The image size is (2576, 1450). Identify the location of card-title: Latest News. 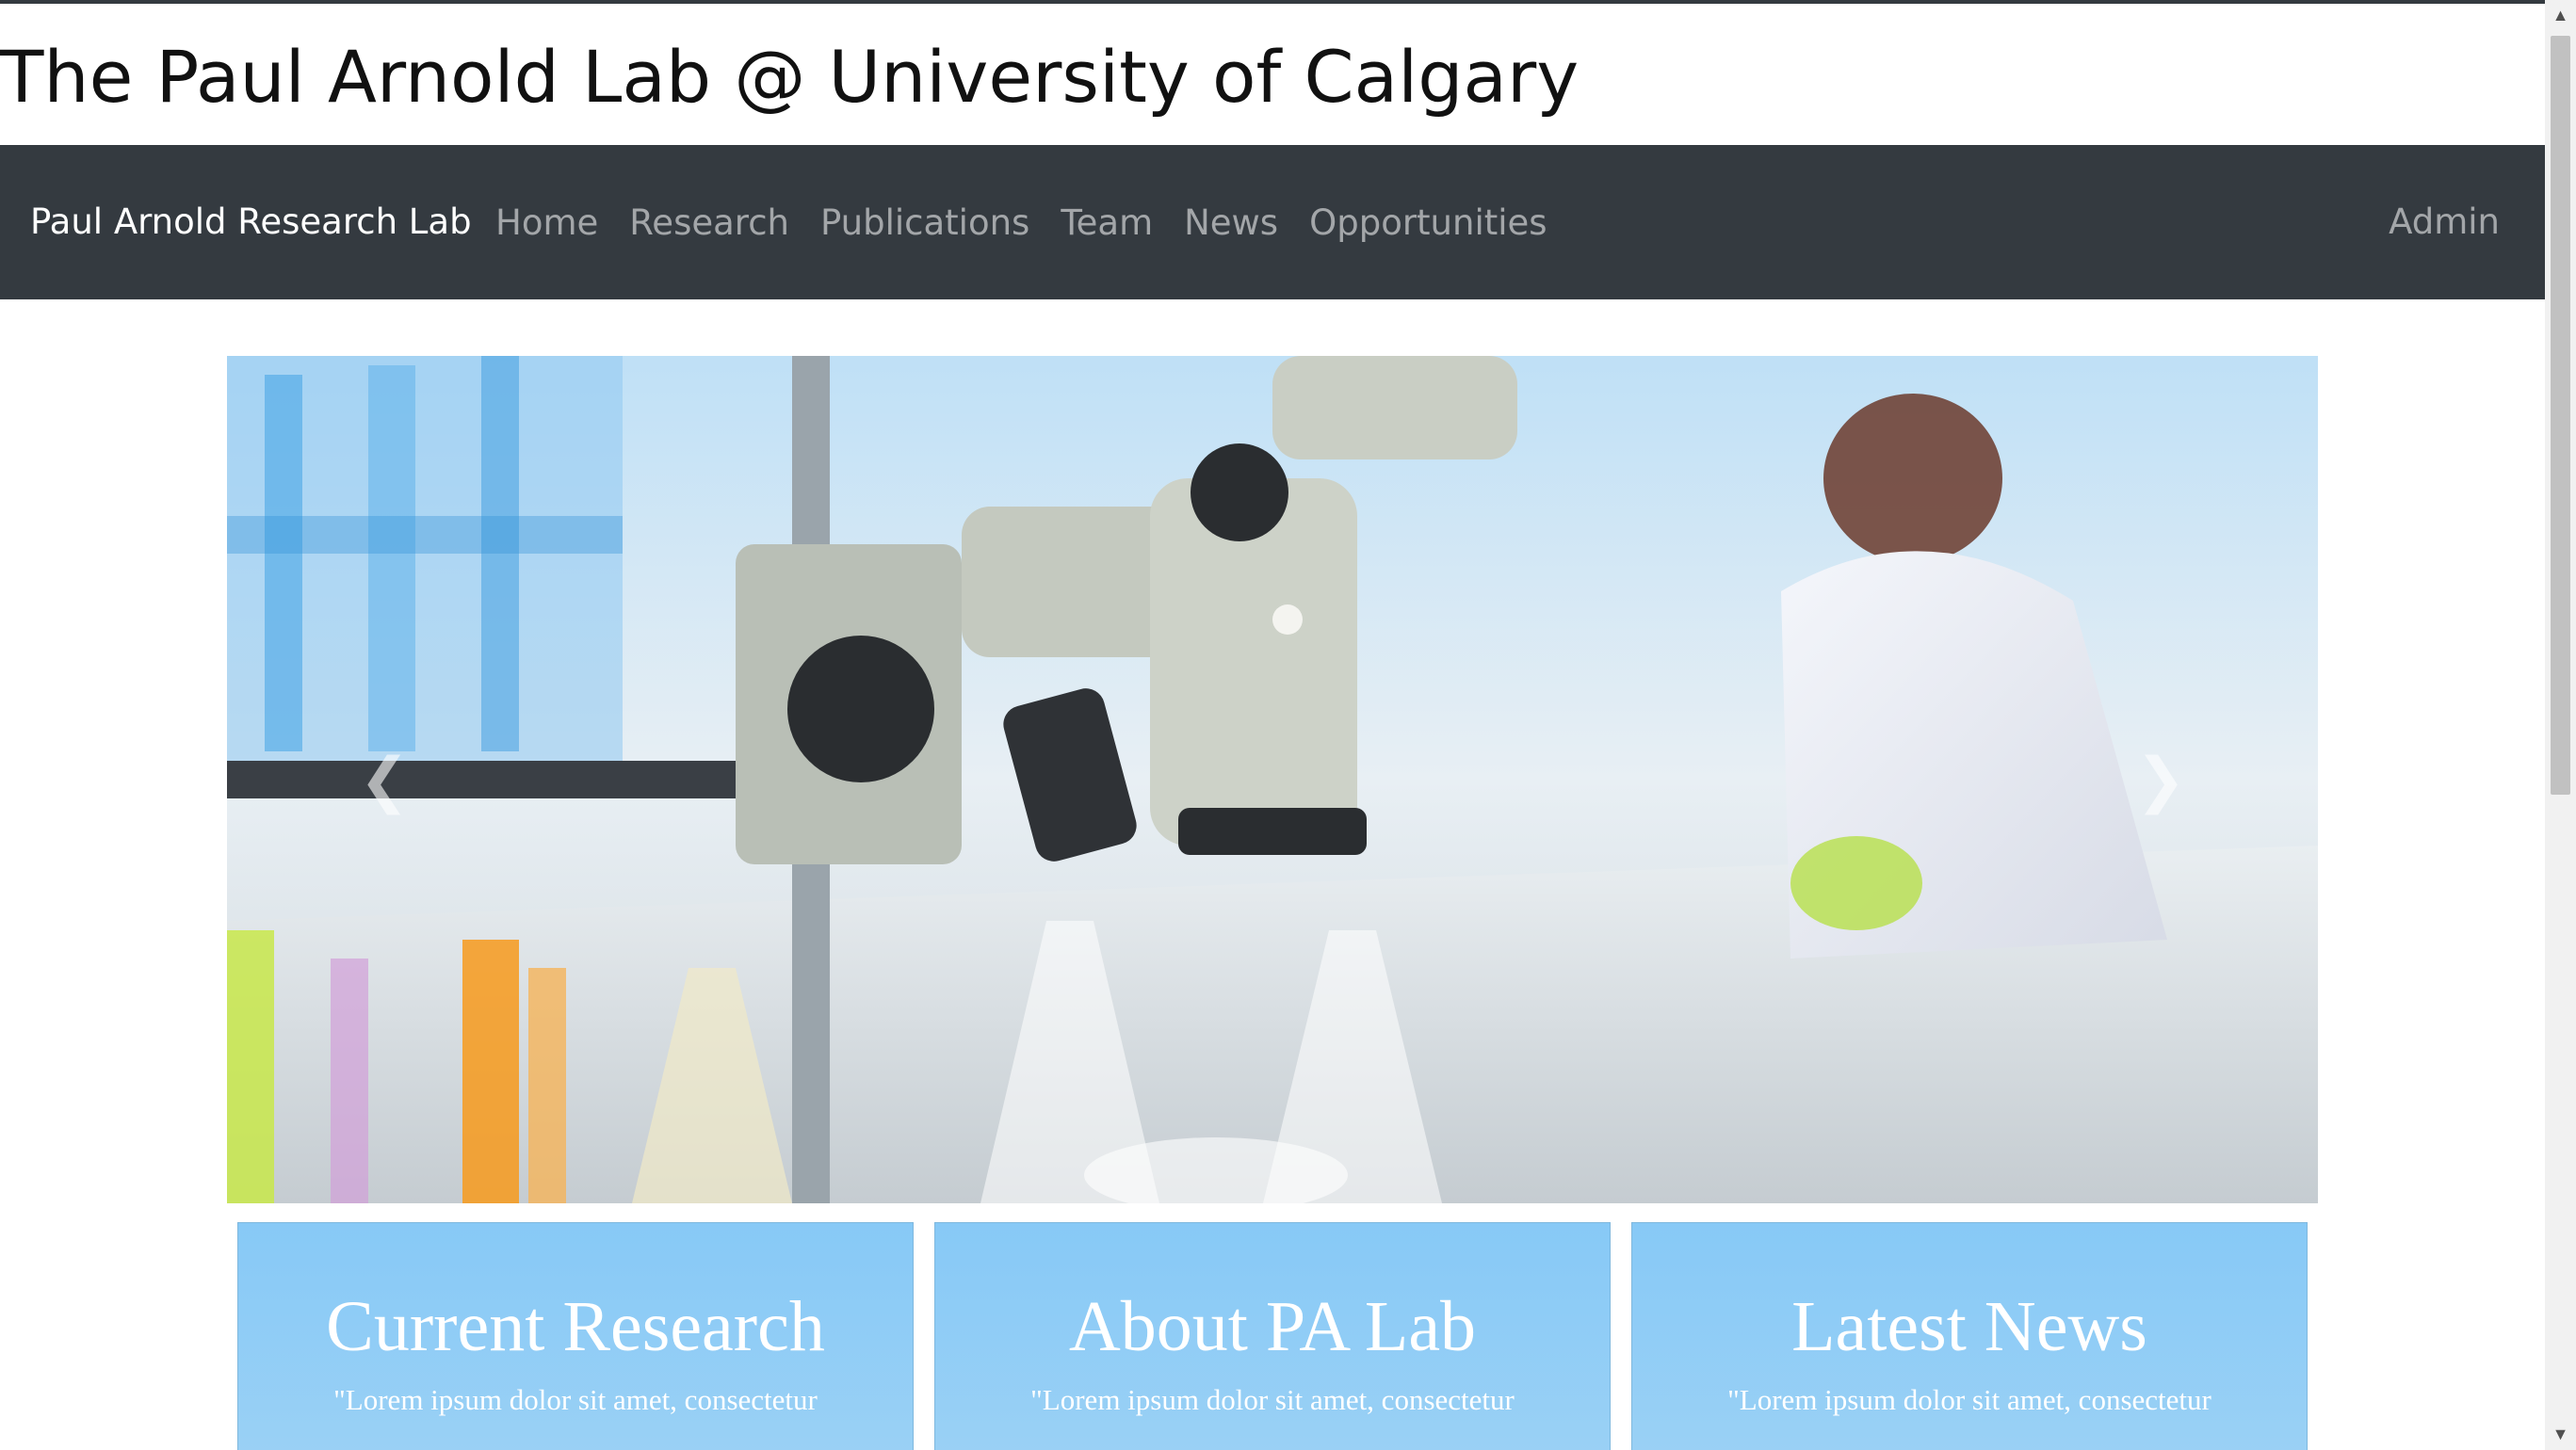
(1969, 1326).